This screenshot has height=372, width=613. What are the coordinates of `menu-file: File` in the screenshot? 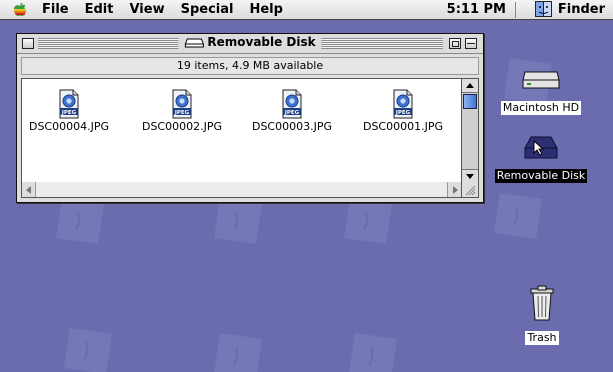 It's located at (55, 9).